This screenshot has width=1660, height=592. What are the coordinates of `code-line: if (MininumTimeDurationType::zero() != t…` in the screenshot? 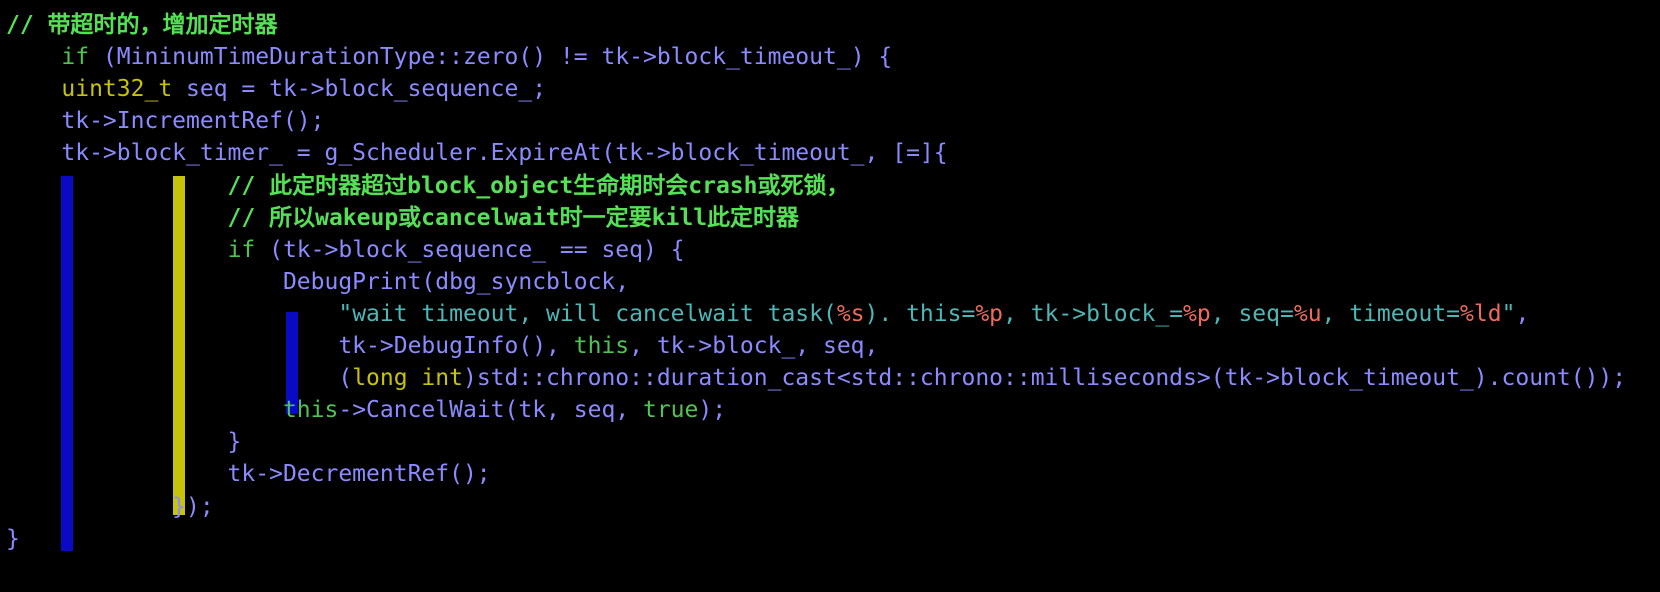 It's located at (449, 57).